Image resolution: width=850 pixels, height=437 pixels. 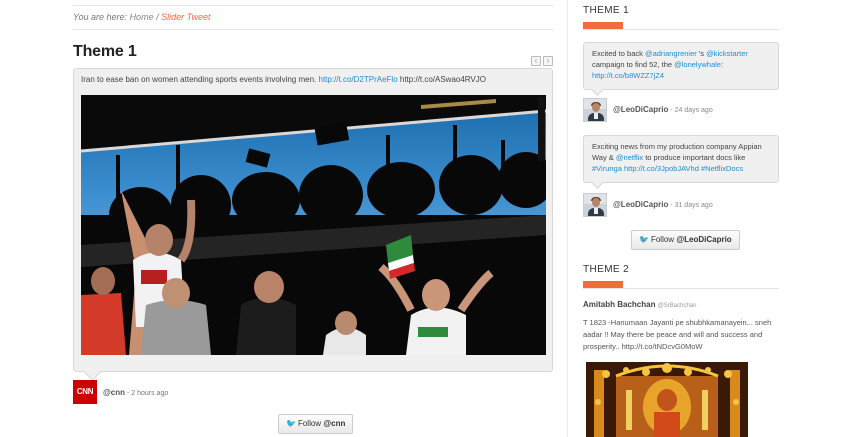 I want to click on breadcrumb-bar: You are here: Home / Slider Tweet, so click(x=313, y=17).